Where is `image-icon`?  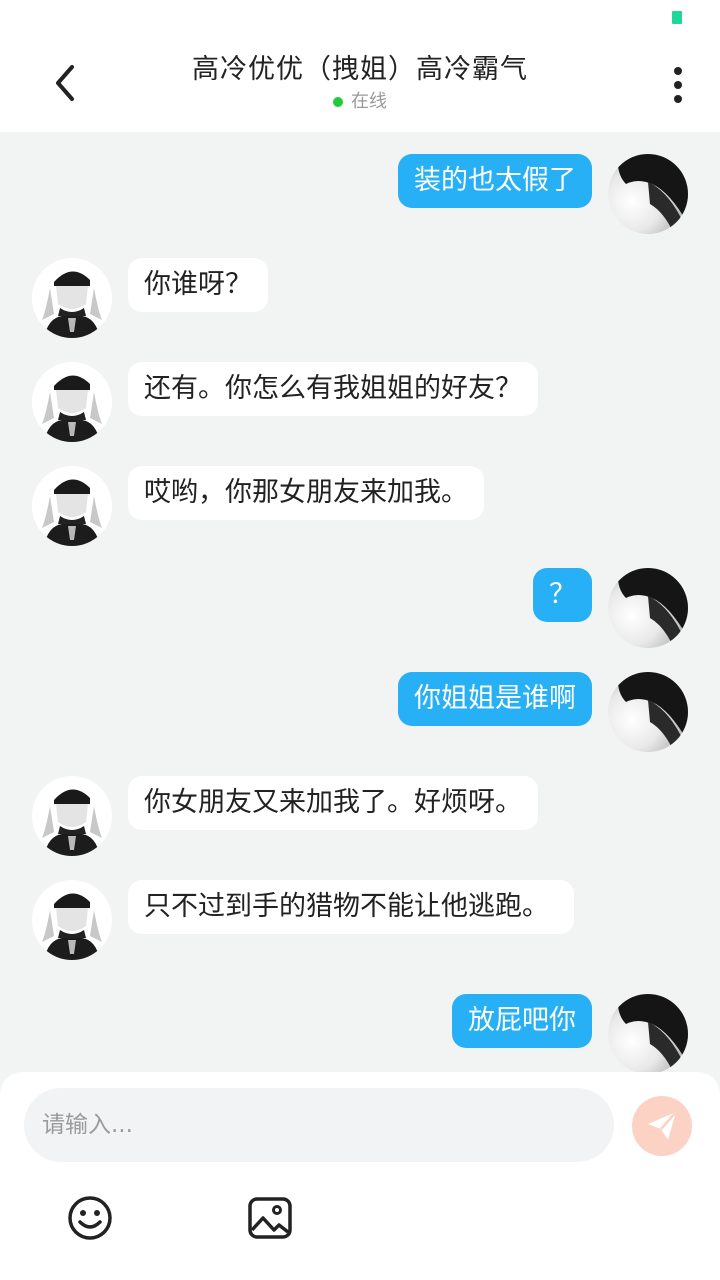
image-icon is located at coordinates (270, 1218).